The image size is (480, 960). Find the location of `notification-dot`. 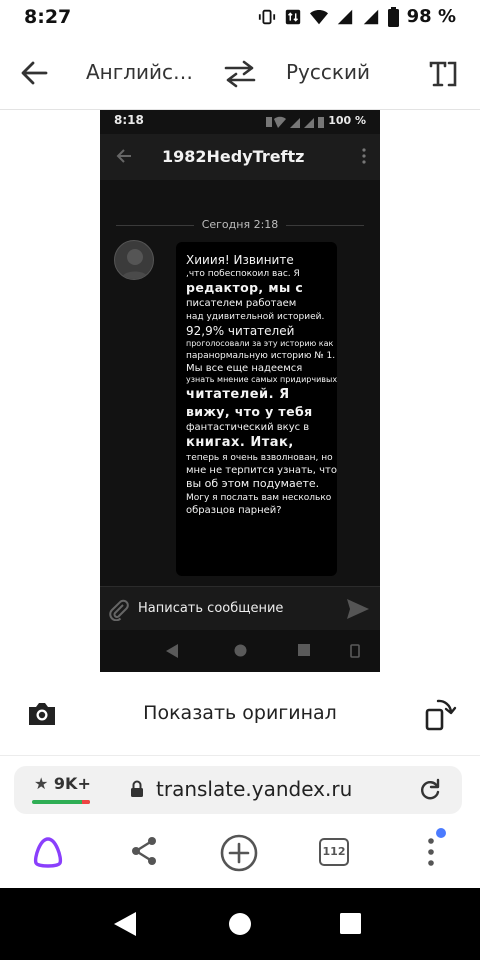

notification-dot is located at coordinates (441, 833).